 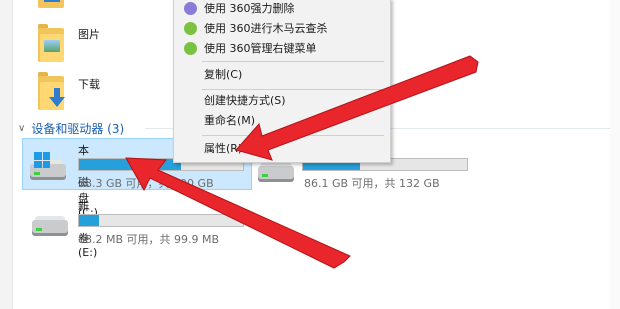 I want to click on arrow-to-properties, so click(x=357, y=108).